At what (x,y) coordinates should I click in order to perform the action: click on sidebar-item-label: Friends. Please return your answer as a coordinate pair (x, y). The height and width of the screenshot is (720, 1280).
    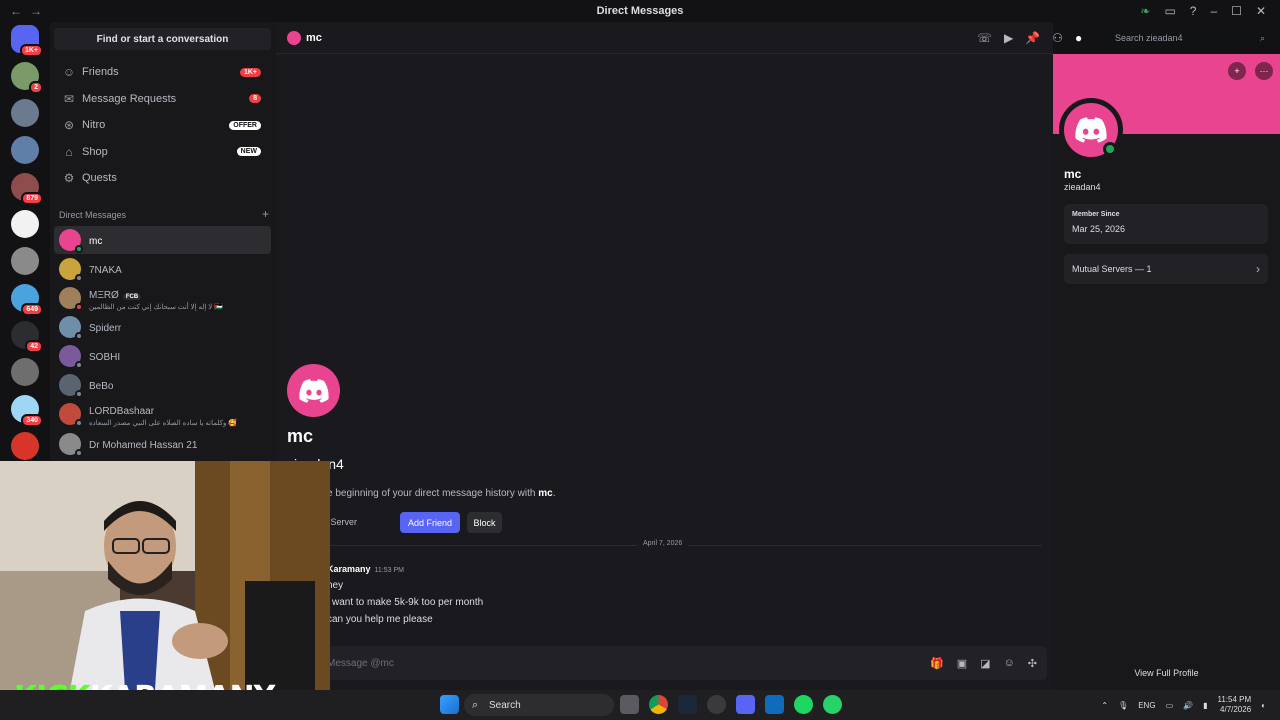
    Looking at the image, I should click on (100, 72).